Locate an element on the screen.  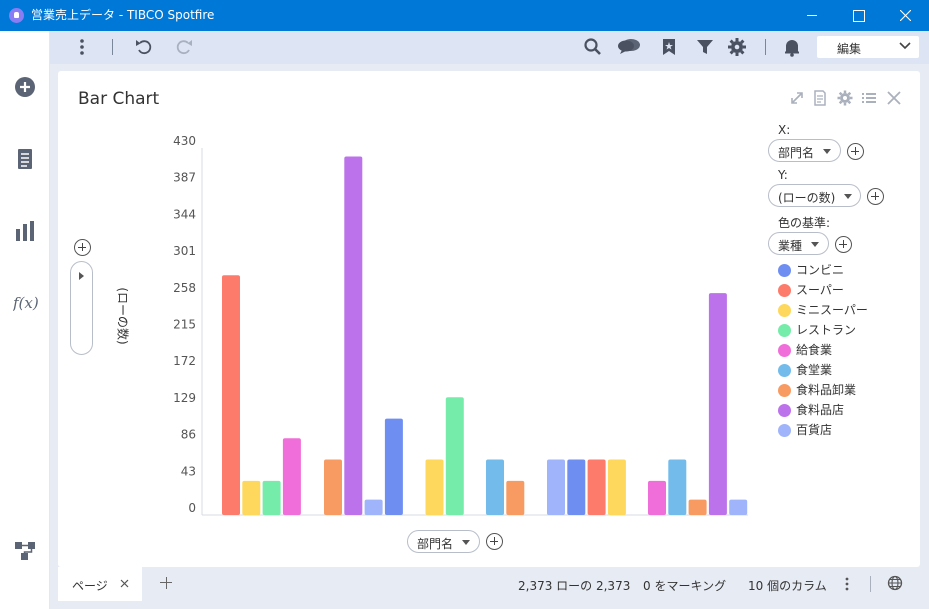
x-axis-selector: 部門名 is located at coordinates (443, 541).